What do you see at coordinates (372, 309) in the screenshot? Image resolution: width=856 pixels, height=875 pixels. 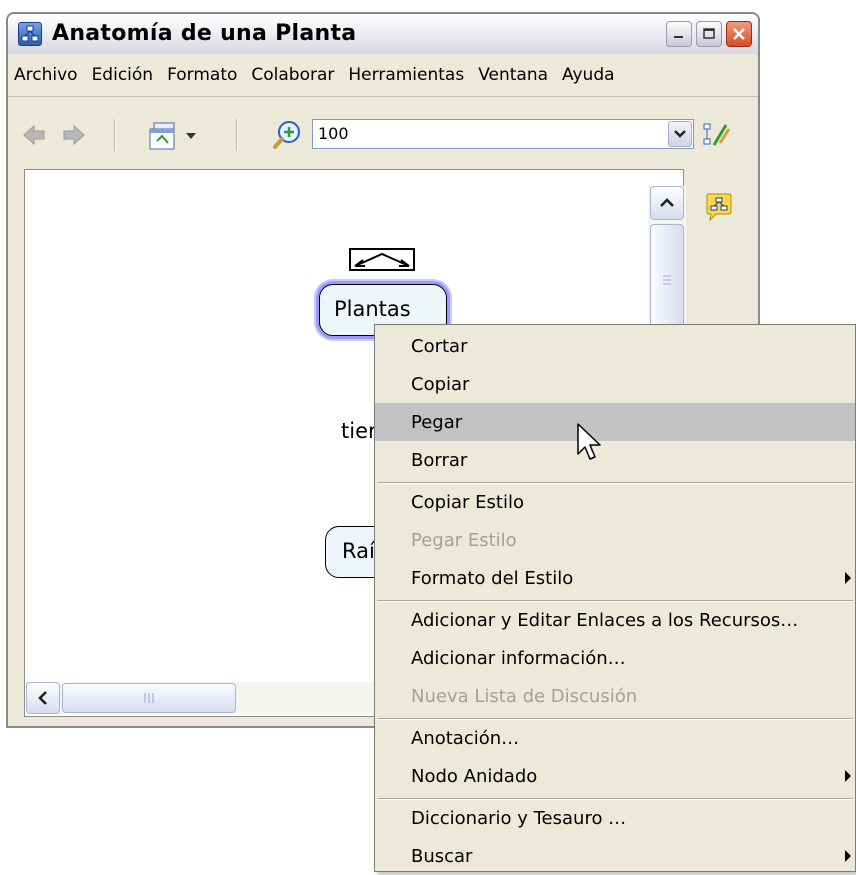 I see `node-label: Plantas` at bounding box center [372, 309].